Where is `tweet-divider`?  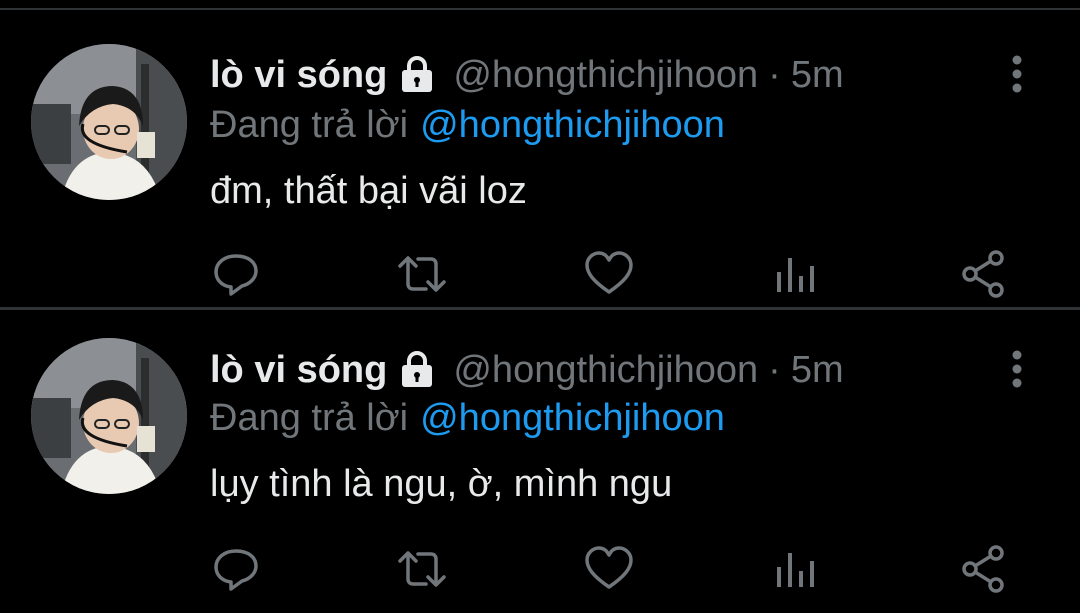
tweet-divider is located at coordinates (540, 308).